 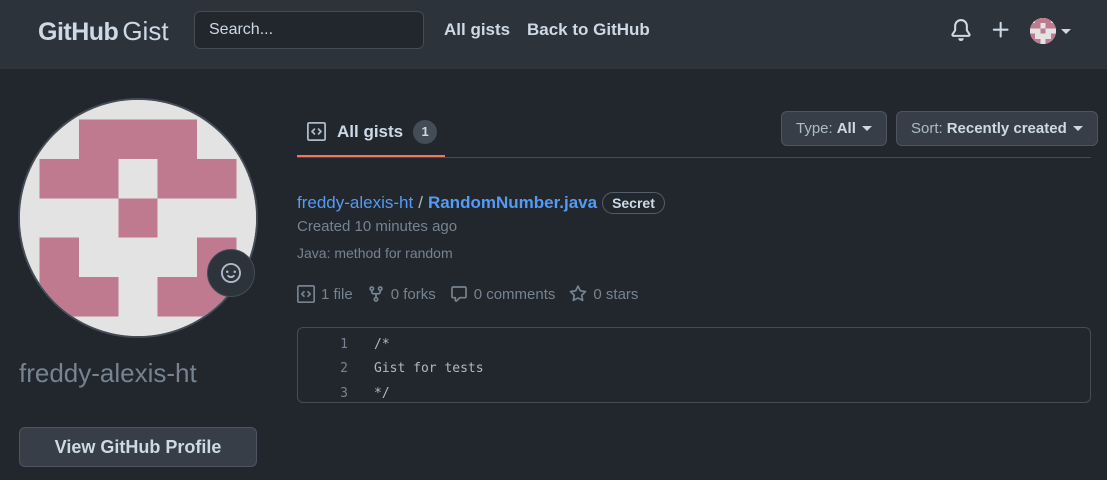 What do you see at coordinates (834, 128) in the screenshot?
I see `type-filter-dropdown: Type: All` at bounding box center [834, 128].